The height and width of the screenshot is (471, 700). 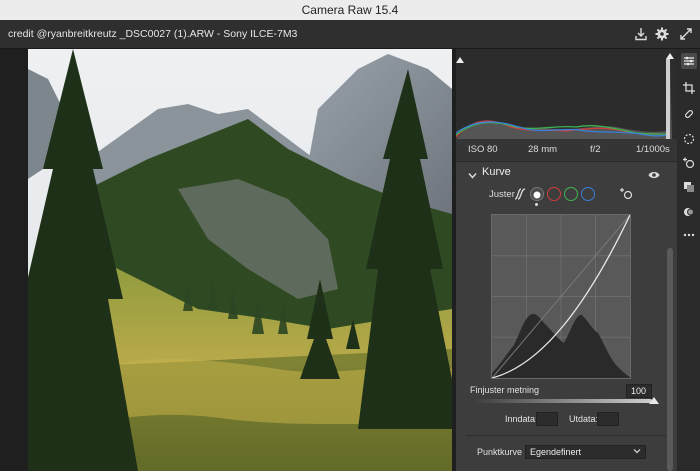 I want to click on window-title: Camera Raw 15.4, so click(x=350, y=10).